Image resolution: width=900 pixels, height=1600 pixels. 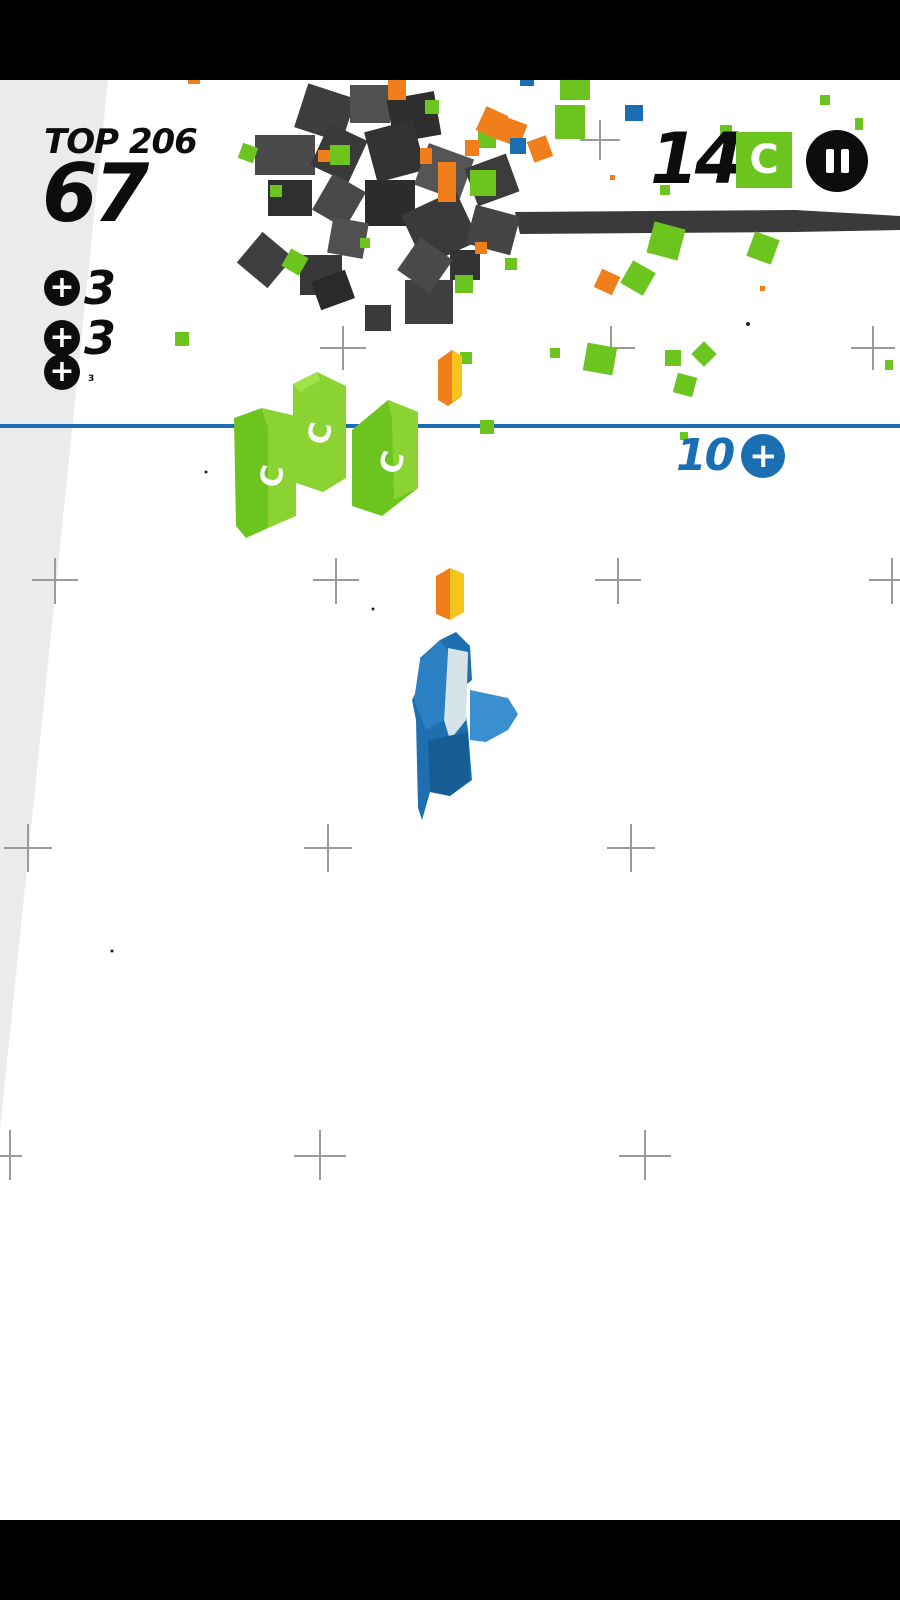 I want to click on pause-button, so click(x=837, y=161).